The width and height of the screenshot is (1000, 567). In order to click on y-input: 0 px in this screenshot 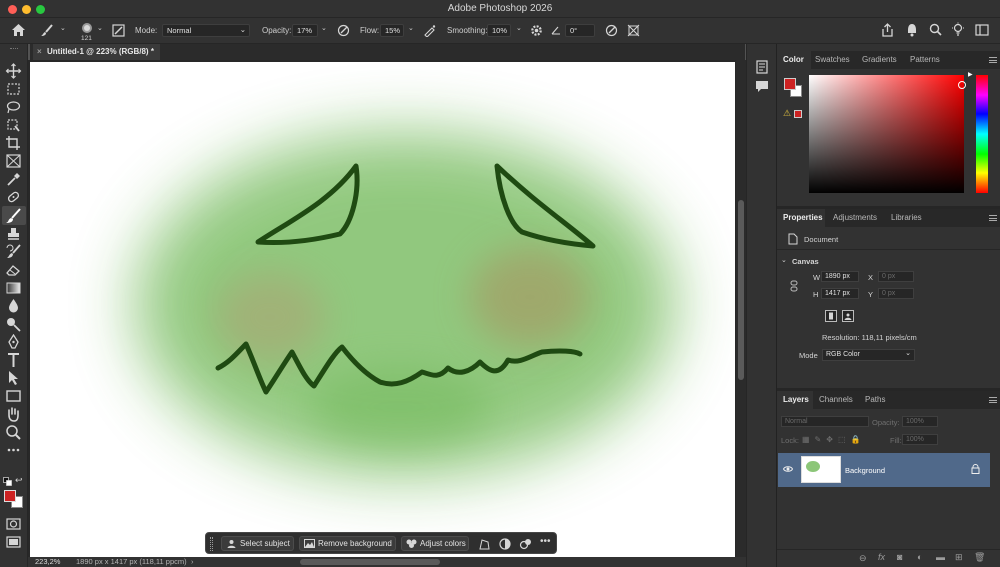, I will do `click(896, 293)`.